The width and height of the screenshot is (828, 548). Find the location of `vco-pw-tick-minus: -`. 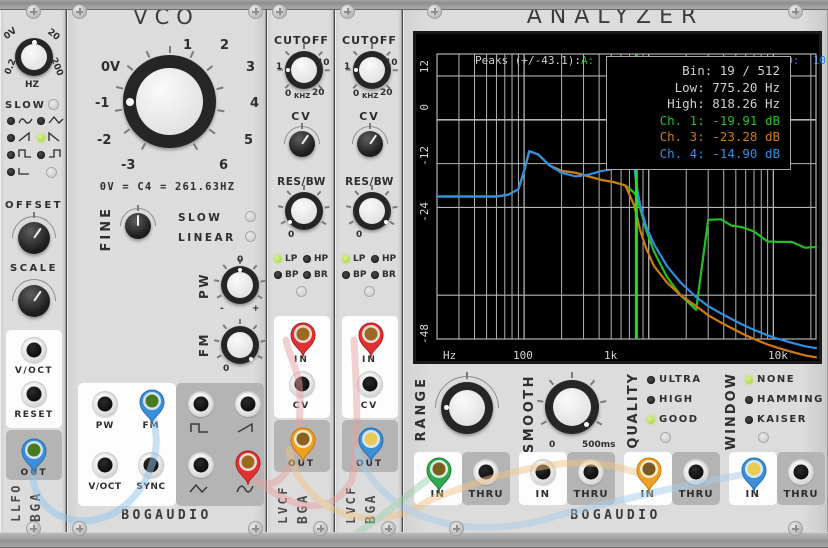

vco-pw-tick-minus: - is located at coordinates (222, 309).